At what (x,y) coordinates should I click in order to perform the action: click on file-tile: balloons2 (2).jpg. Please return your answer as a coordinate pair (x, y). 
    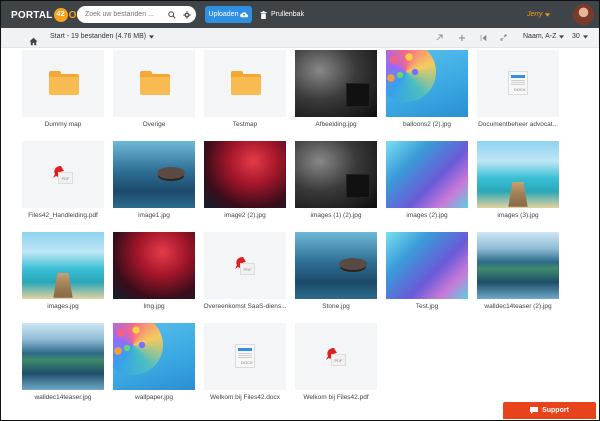
    Looking at the image, I should click on (427, 92).